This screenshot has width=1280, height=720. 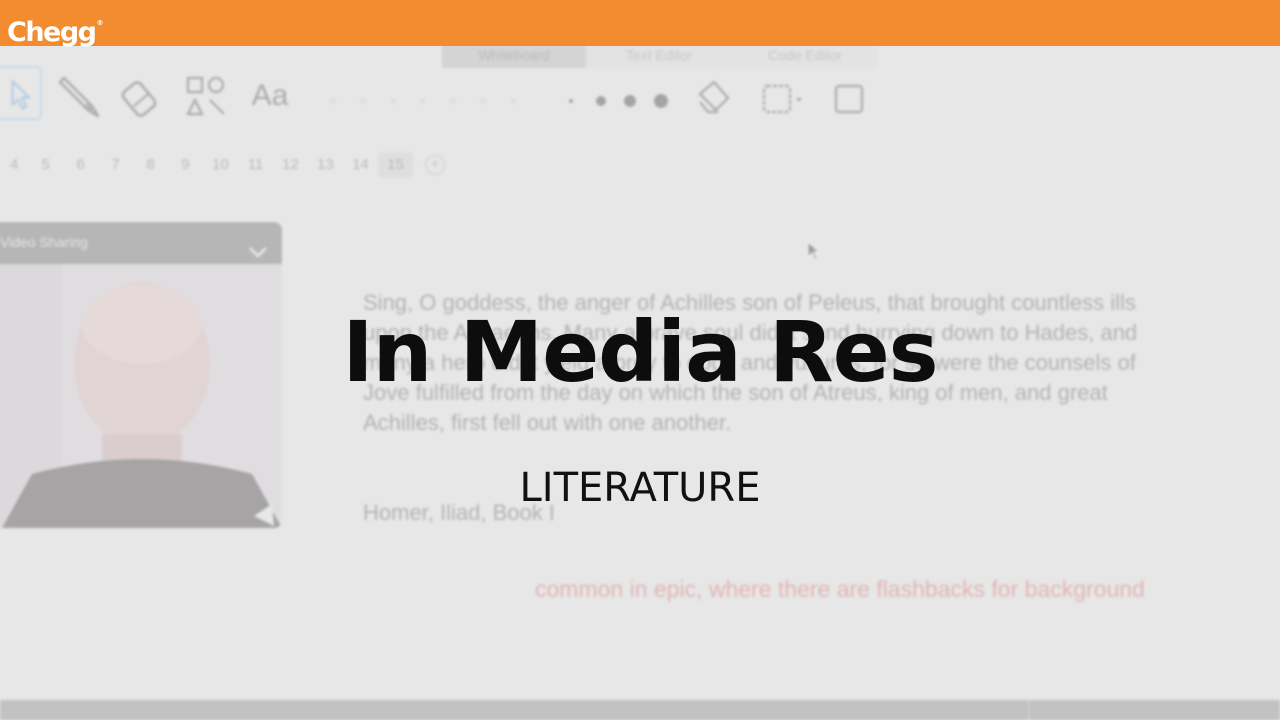 I want to click on chegg-logo: Chegg®, so click(x=55, y=28).